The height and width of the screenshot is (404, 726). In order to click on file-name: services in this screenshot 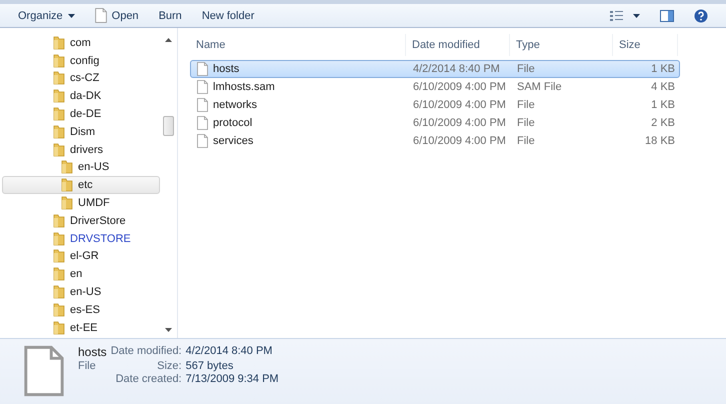, I will do `click(233, 141)`.